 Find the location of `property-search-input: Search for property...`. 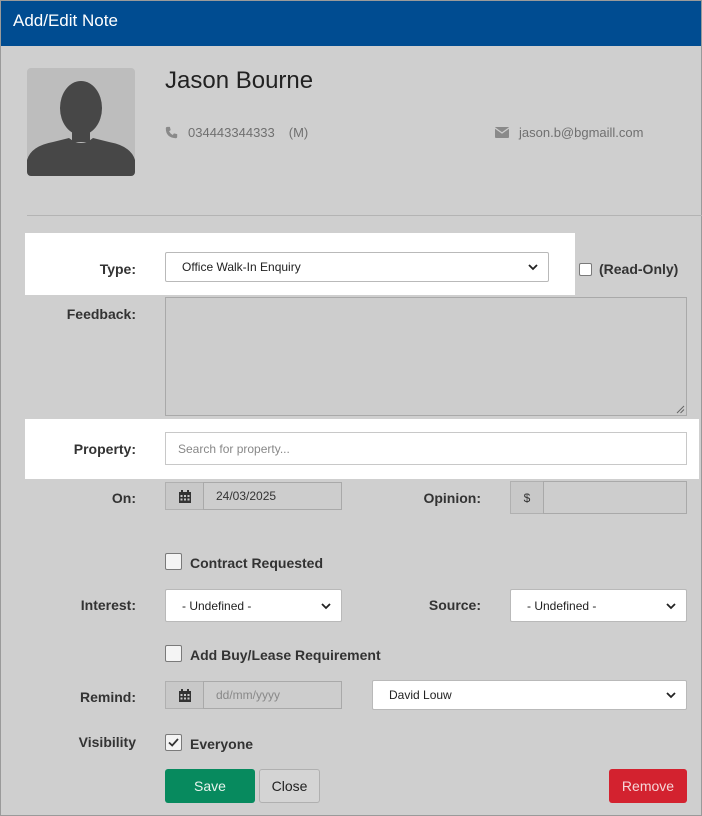

property-search-input: Search for property... is located at coordinates (426, 448).